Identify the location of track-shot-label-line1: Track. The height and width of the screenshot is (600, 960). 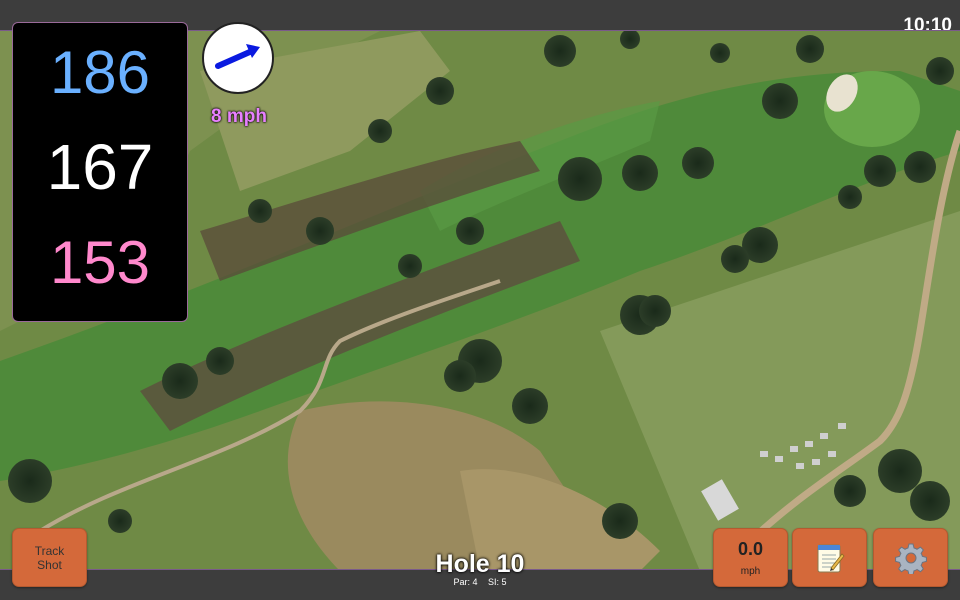
(49, 550).